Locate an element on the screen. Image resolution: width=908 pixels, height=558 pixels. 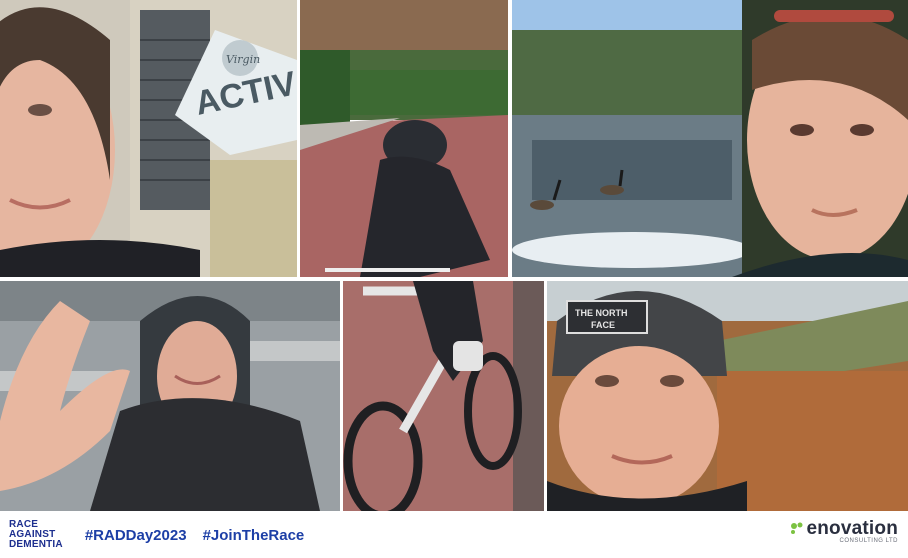
sponsor-subtitle: CONSULTING LTD is located at coordinates (868, 541).